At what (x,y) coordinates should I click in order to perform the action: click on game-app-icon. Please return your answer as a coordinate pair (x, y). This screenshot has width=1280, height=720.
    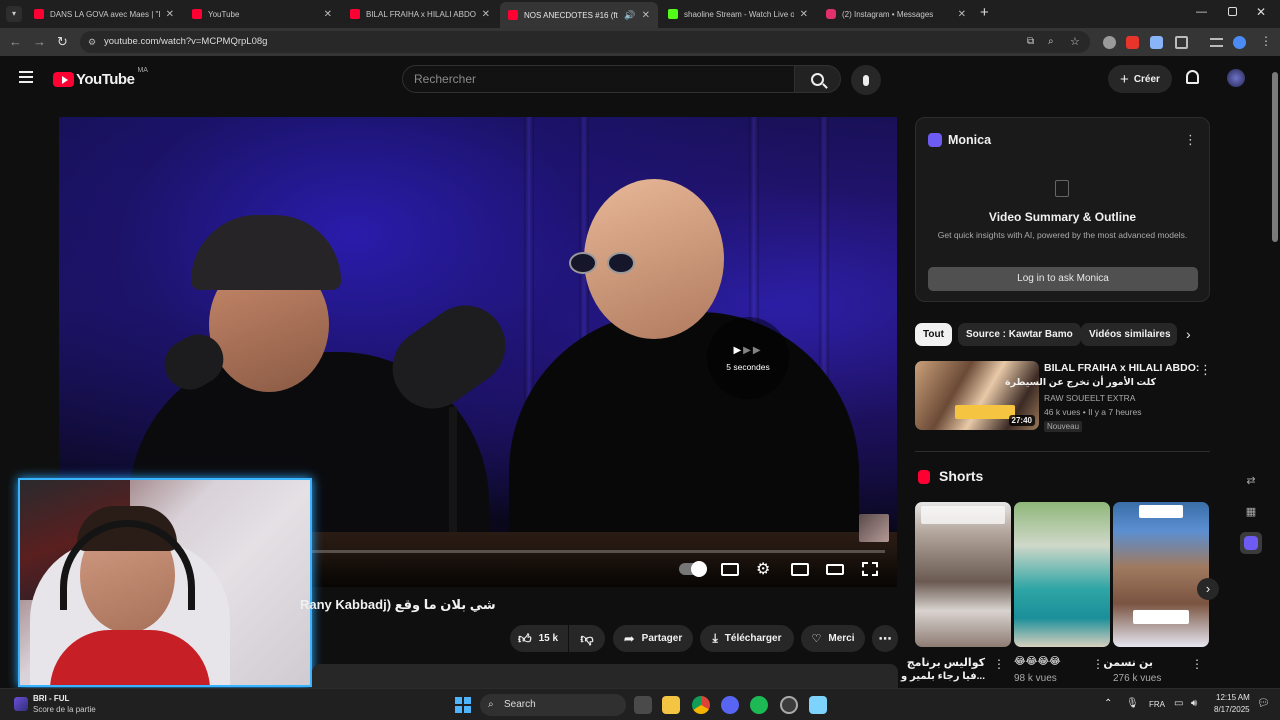
    Looking at the image, I should click on (21, 704).